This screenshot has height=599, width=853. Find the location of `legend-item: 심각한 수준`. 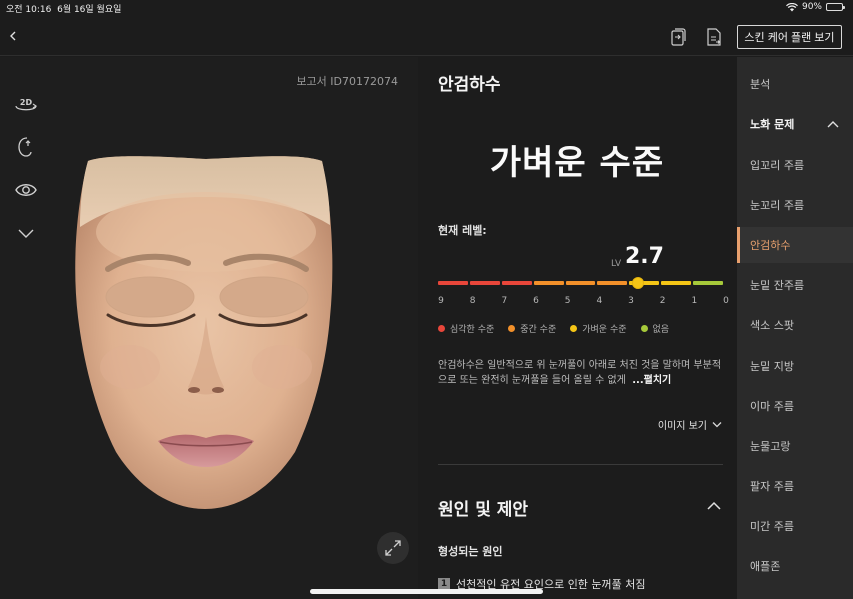

legend-item: 심각한 수준 is located at coordinates (466, 328).